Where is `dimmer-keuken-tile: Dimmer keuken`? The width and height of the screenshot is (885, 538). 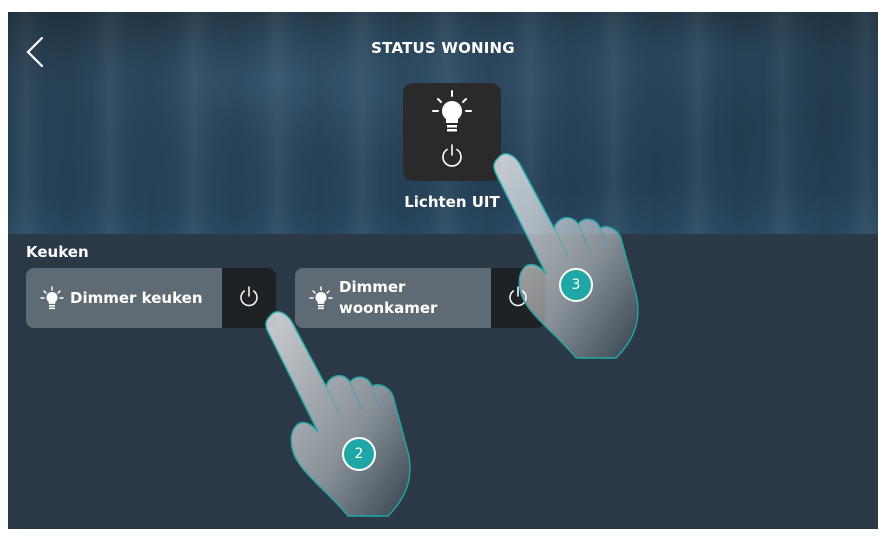 dimmer-keuken-tile: Dimmer keuken is located at coordinates (151, 298).